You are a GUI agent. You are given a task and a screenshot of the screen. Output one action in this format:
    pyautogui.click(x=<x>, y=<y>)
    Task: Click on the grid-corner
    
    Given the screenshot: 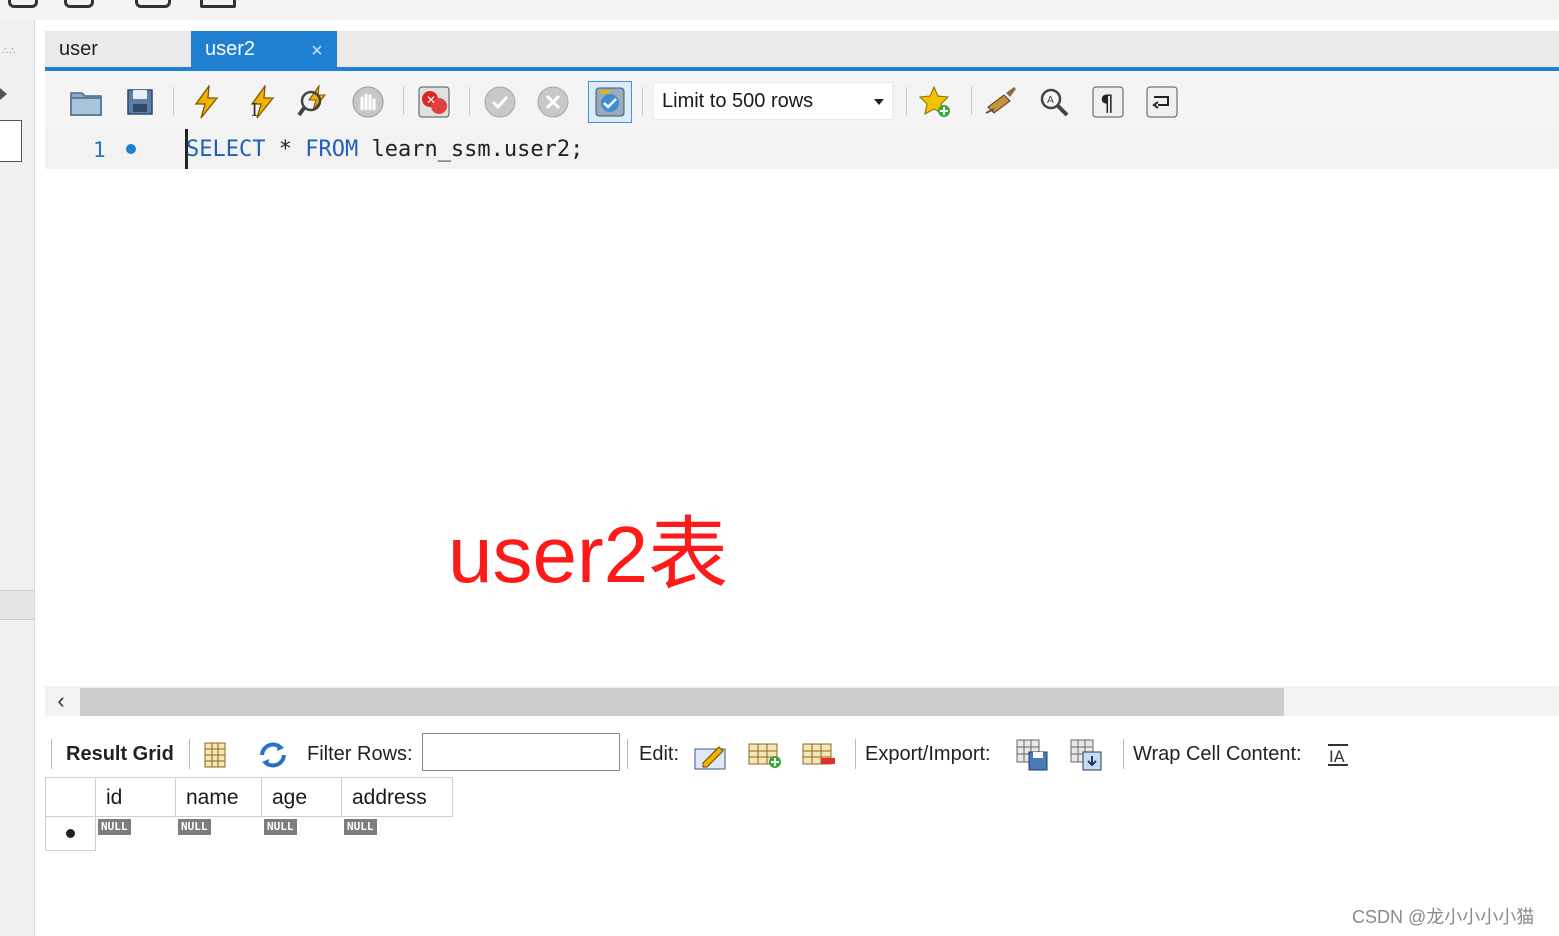 What is the action you would take?
    pyautogui.click(x=70, y=797)
    